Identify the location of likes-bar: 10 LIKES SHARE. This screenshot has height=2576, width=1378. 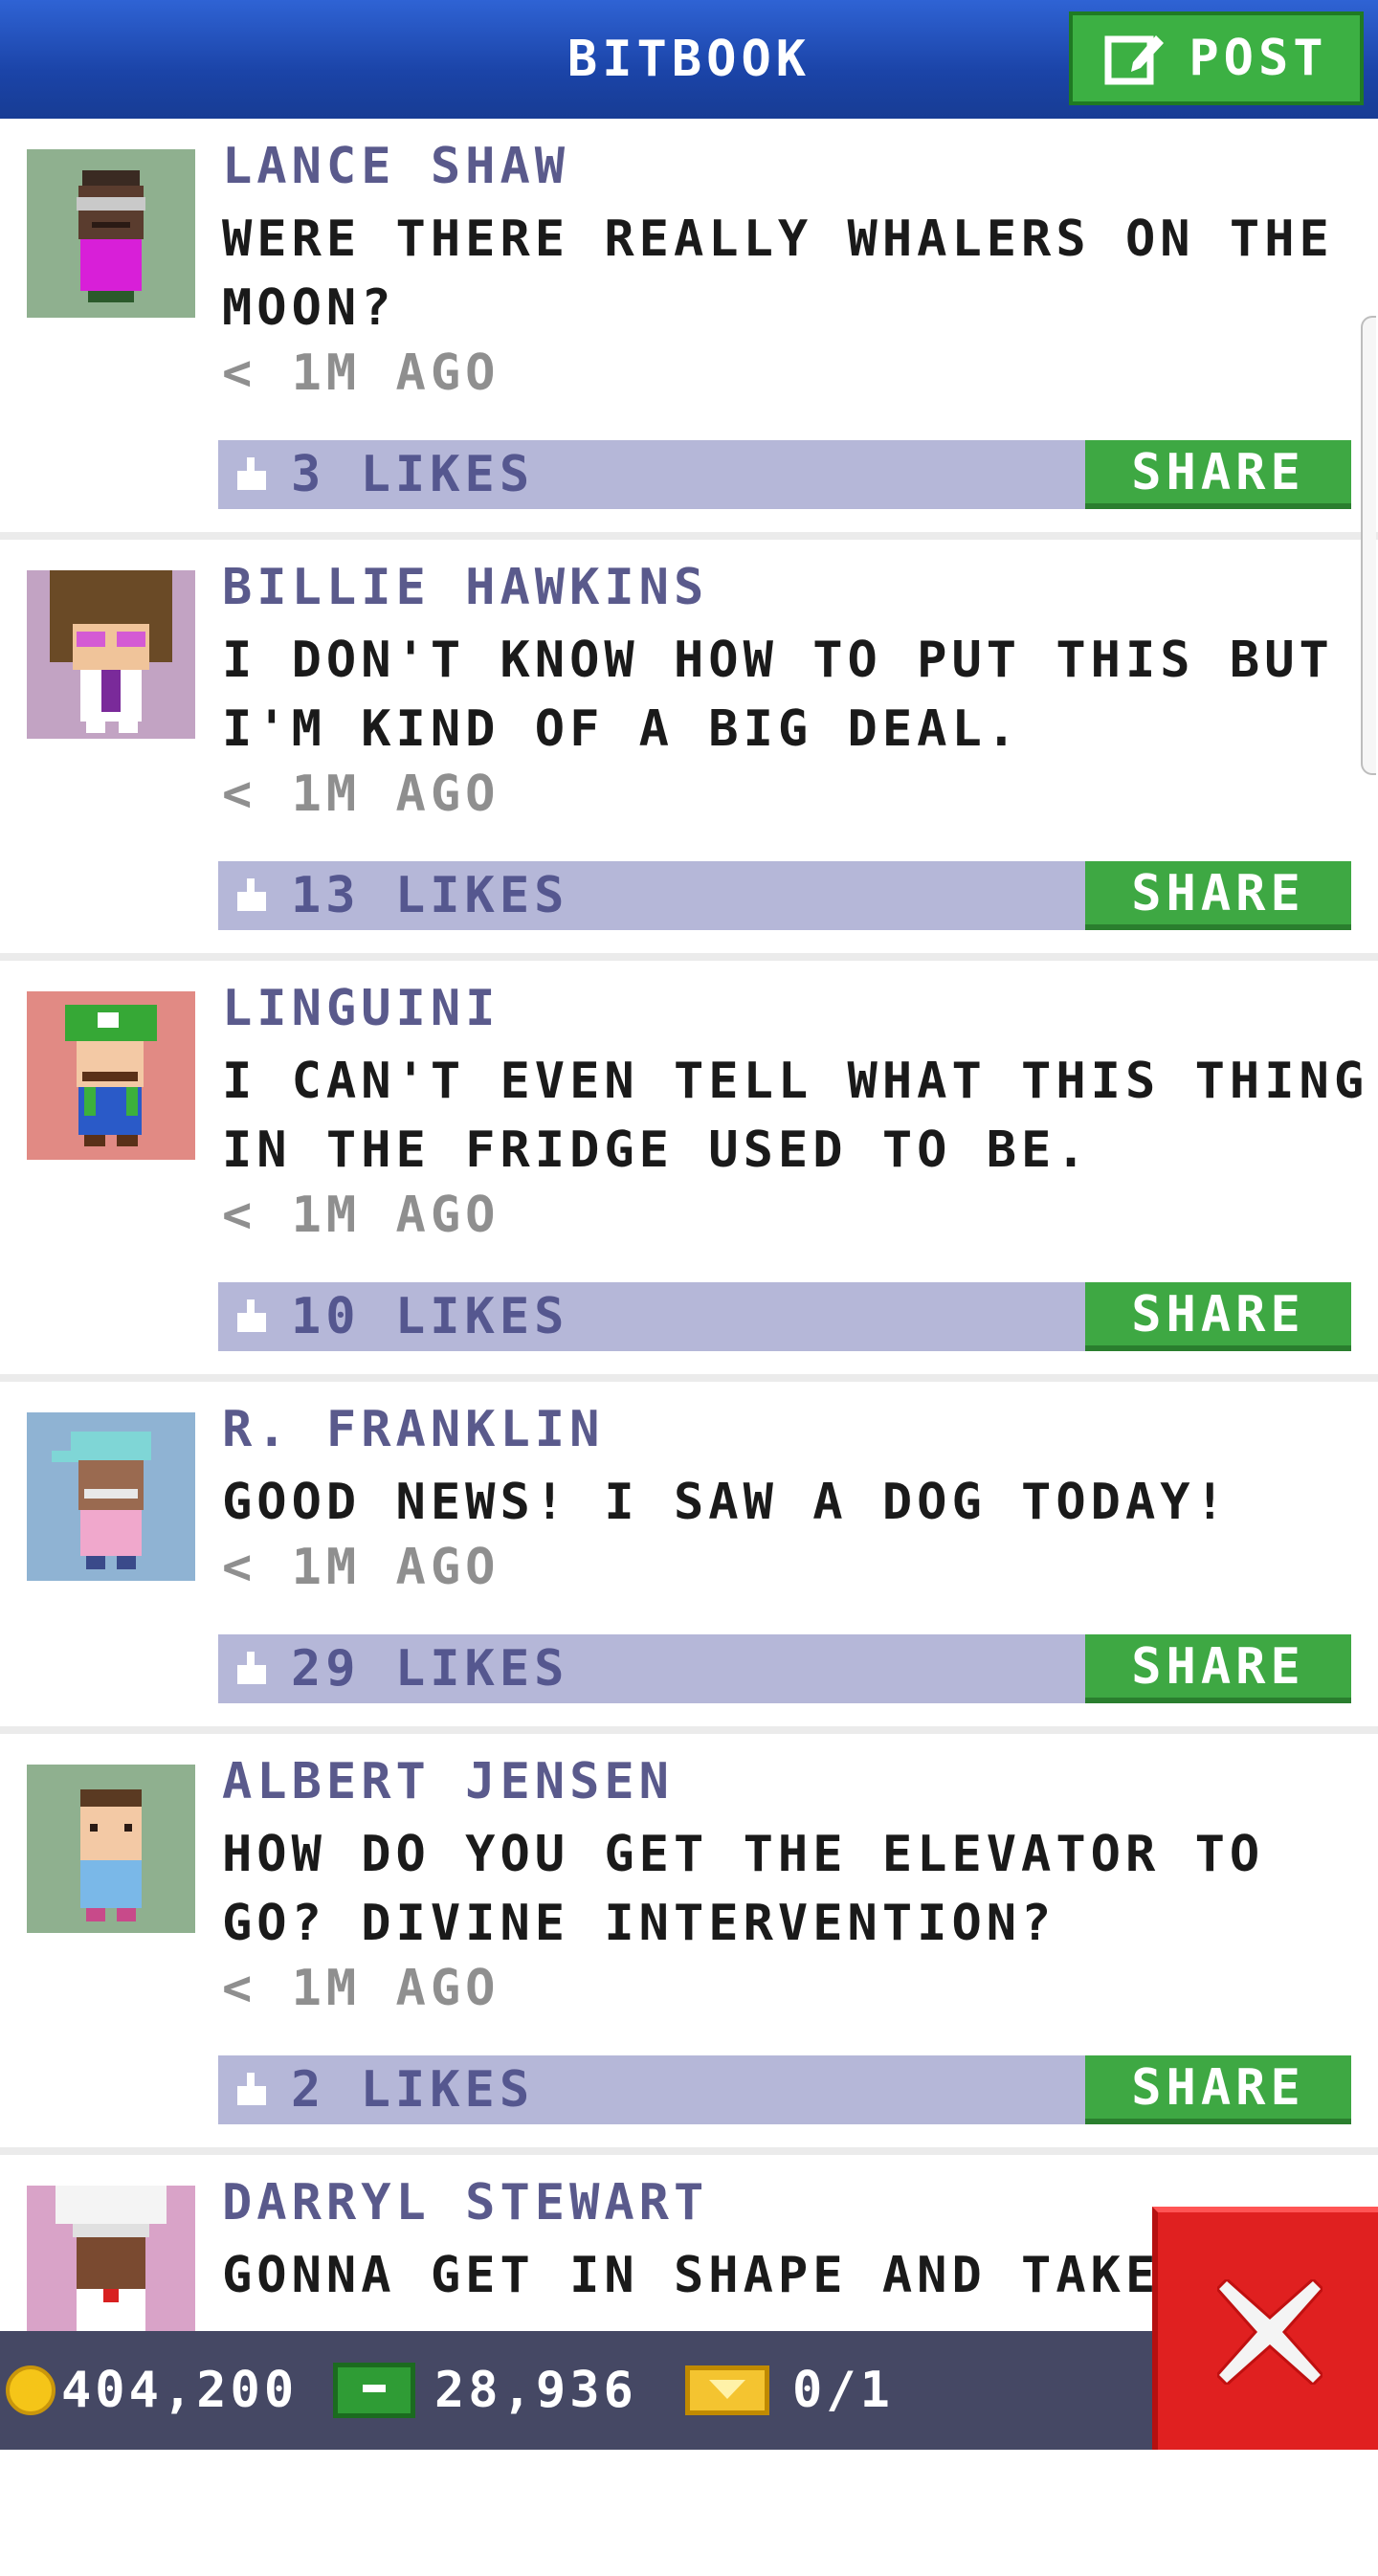
(784, 1316).